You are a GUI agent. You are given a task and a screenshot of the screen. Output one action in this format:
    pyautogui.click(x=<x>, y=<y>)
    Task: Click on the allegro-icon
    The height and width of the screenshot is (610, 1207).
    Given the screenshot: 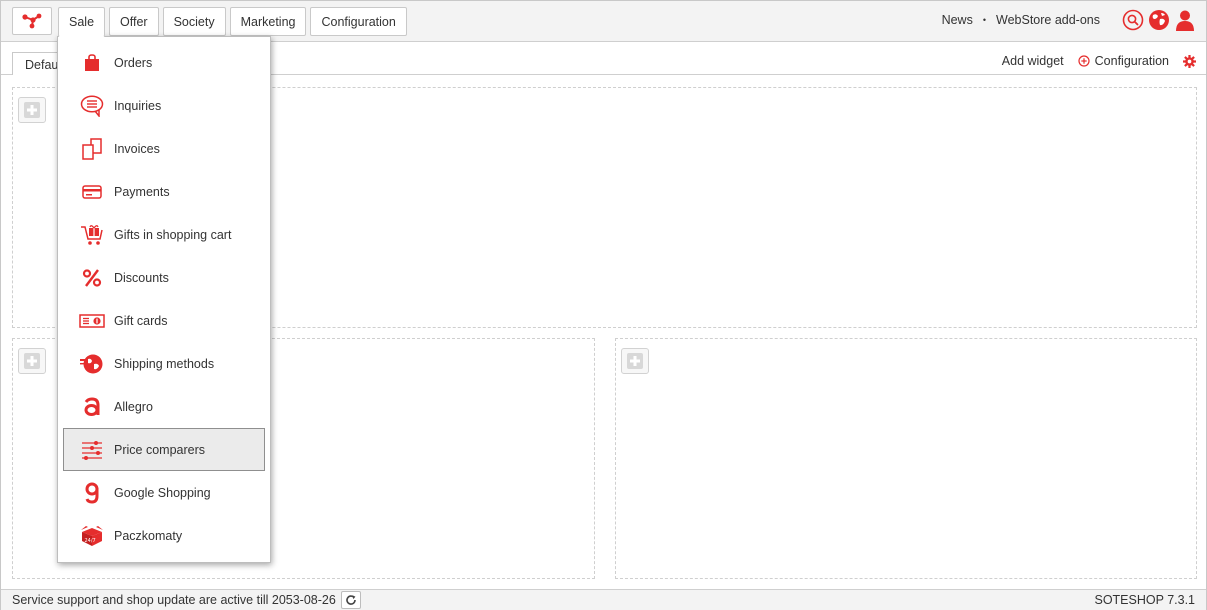 What is the action you would take?
    pyautogui.click(x=92, y=407)
    